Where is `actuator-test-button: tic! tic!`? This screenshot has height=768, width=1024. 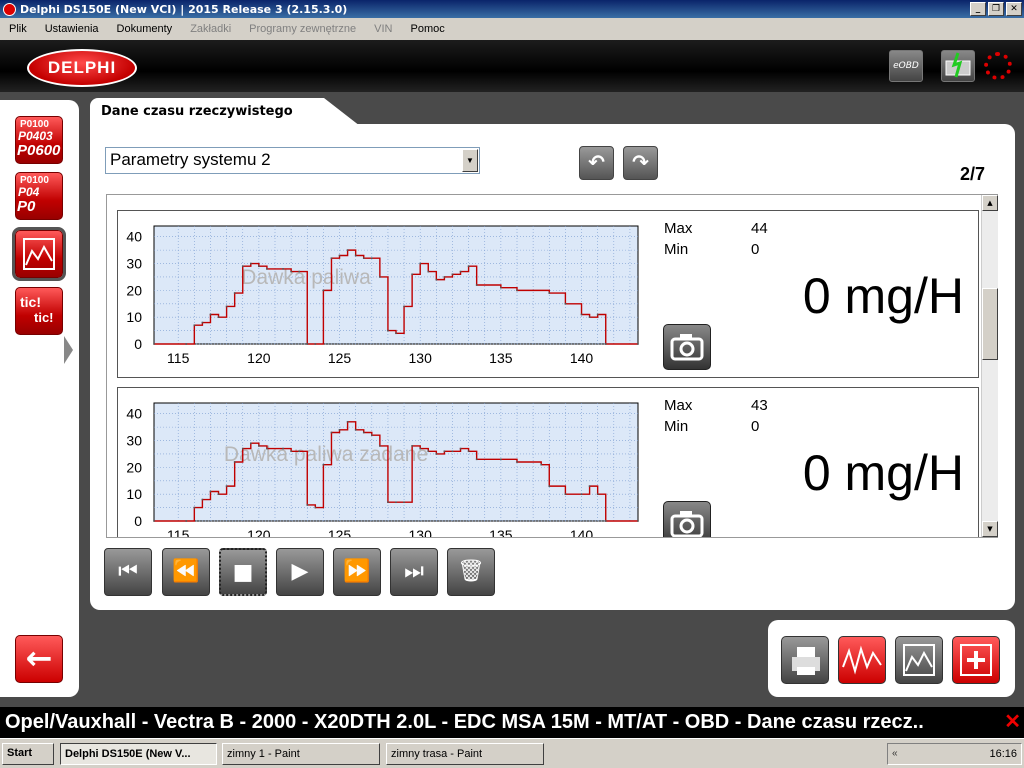 actuator-test-button: tic! tic! is located at coordinates (39, 311).